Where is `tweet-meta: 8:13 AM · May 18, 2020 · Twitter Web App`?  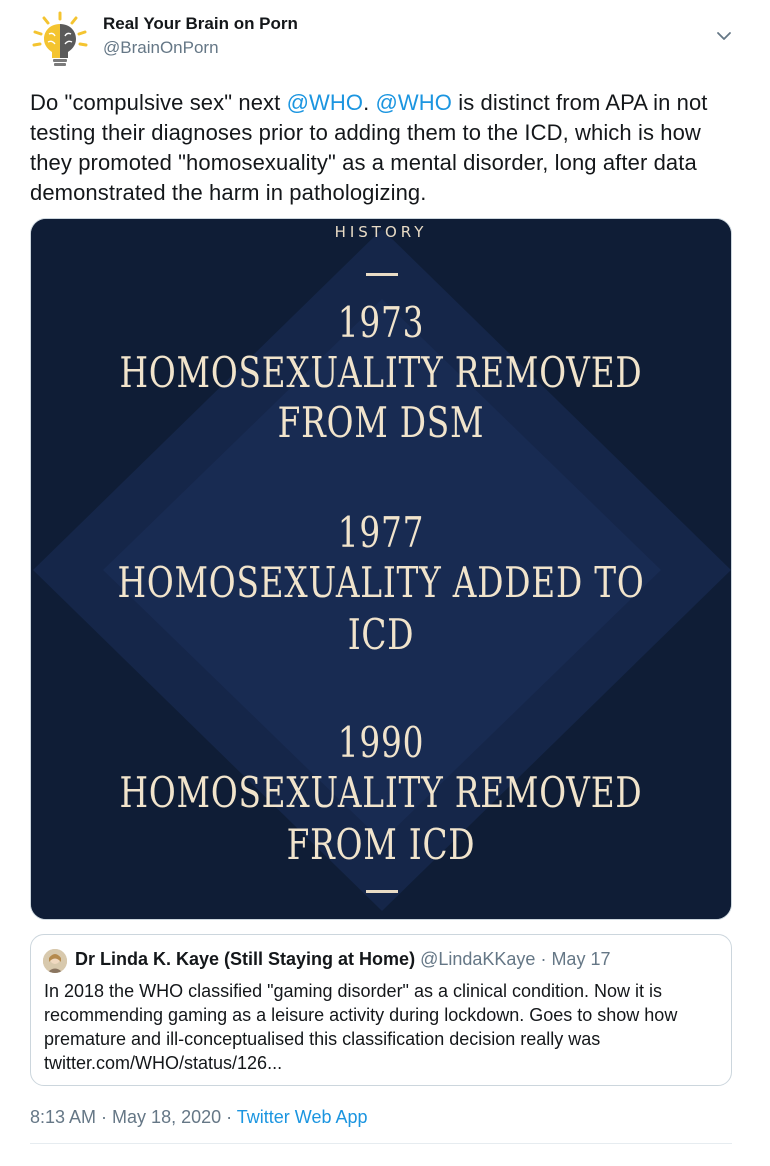 tweet-meta: 8:13 AM · May 18, 2020 · Twitter Web App is located at coordinates (199, 1117).